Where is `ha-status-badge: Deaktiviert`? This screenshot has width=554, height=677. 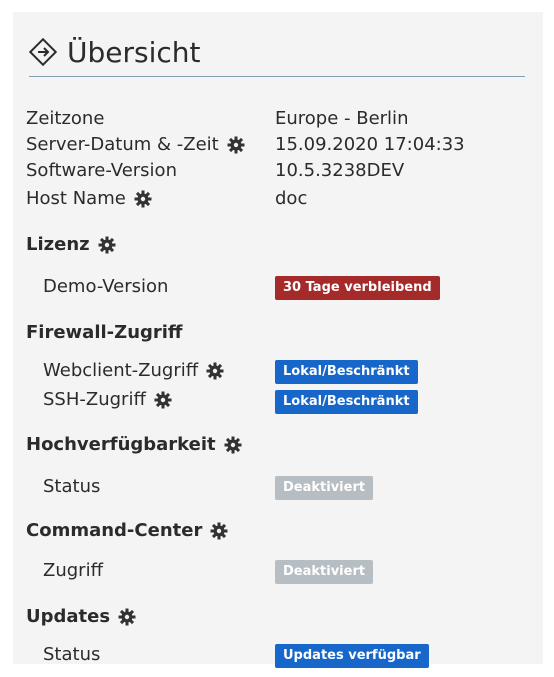 ha-status-badge: Deaktiviert is located at coordinates (324, 488).